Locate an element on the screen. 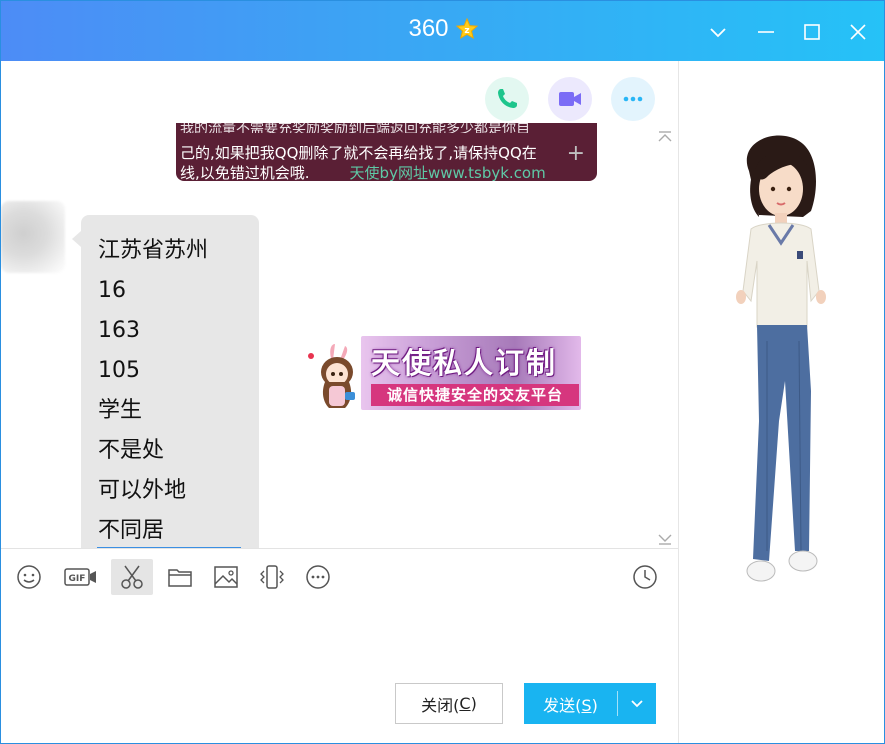  voice-call-button is located at coordinates (507, 99).